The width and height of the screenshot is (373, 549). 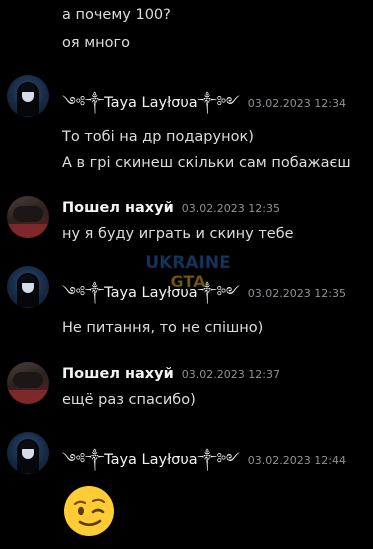 I want to click on message-text: А в грі скинеш скільки сам побажаєш, so click(x=206, y=163).